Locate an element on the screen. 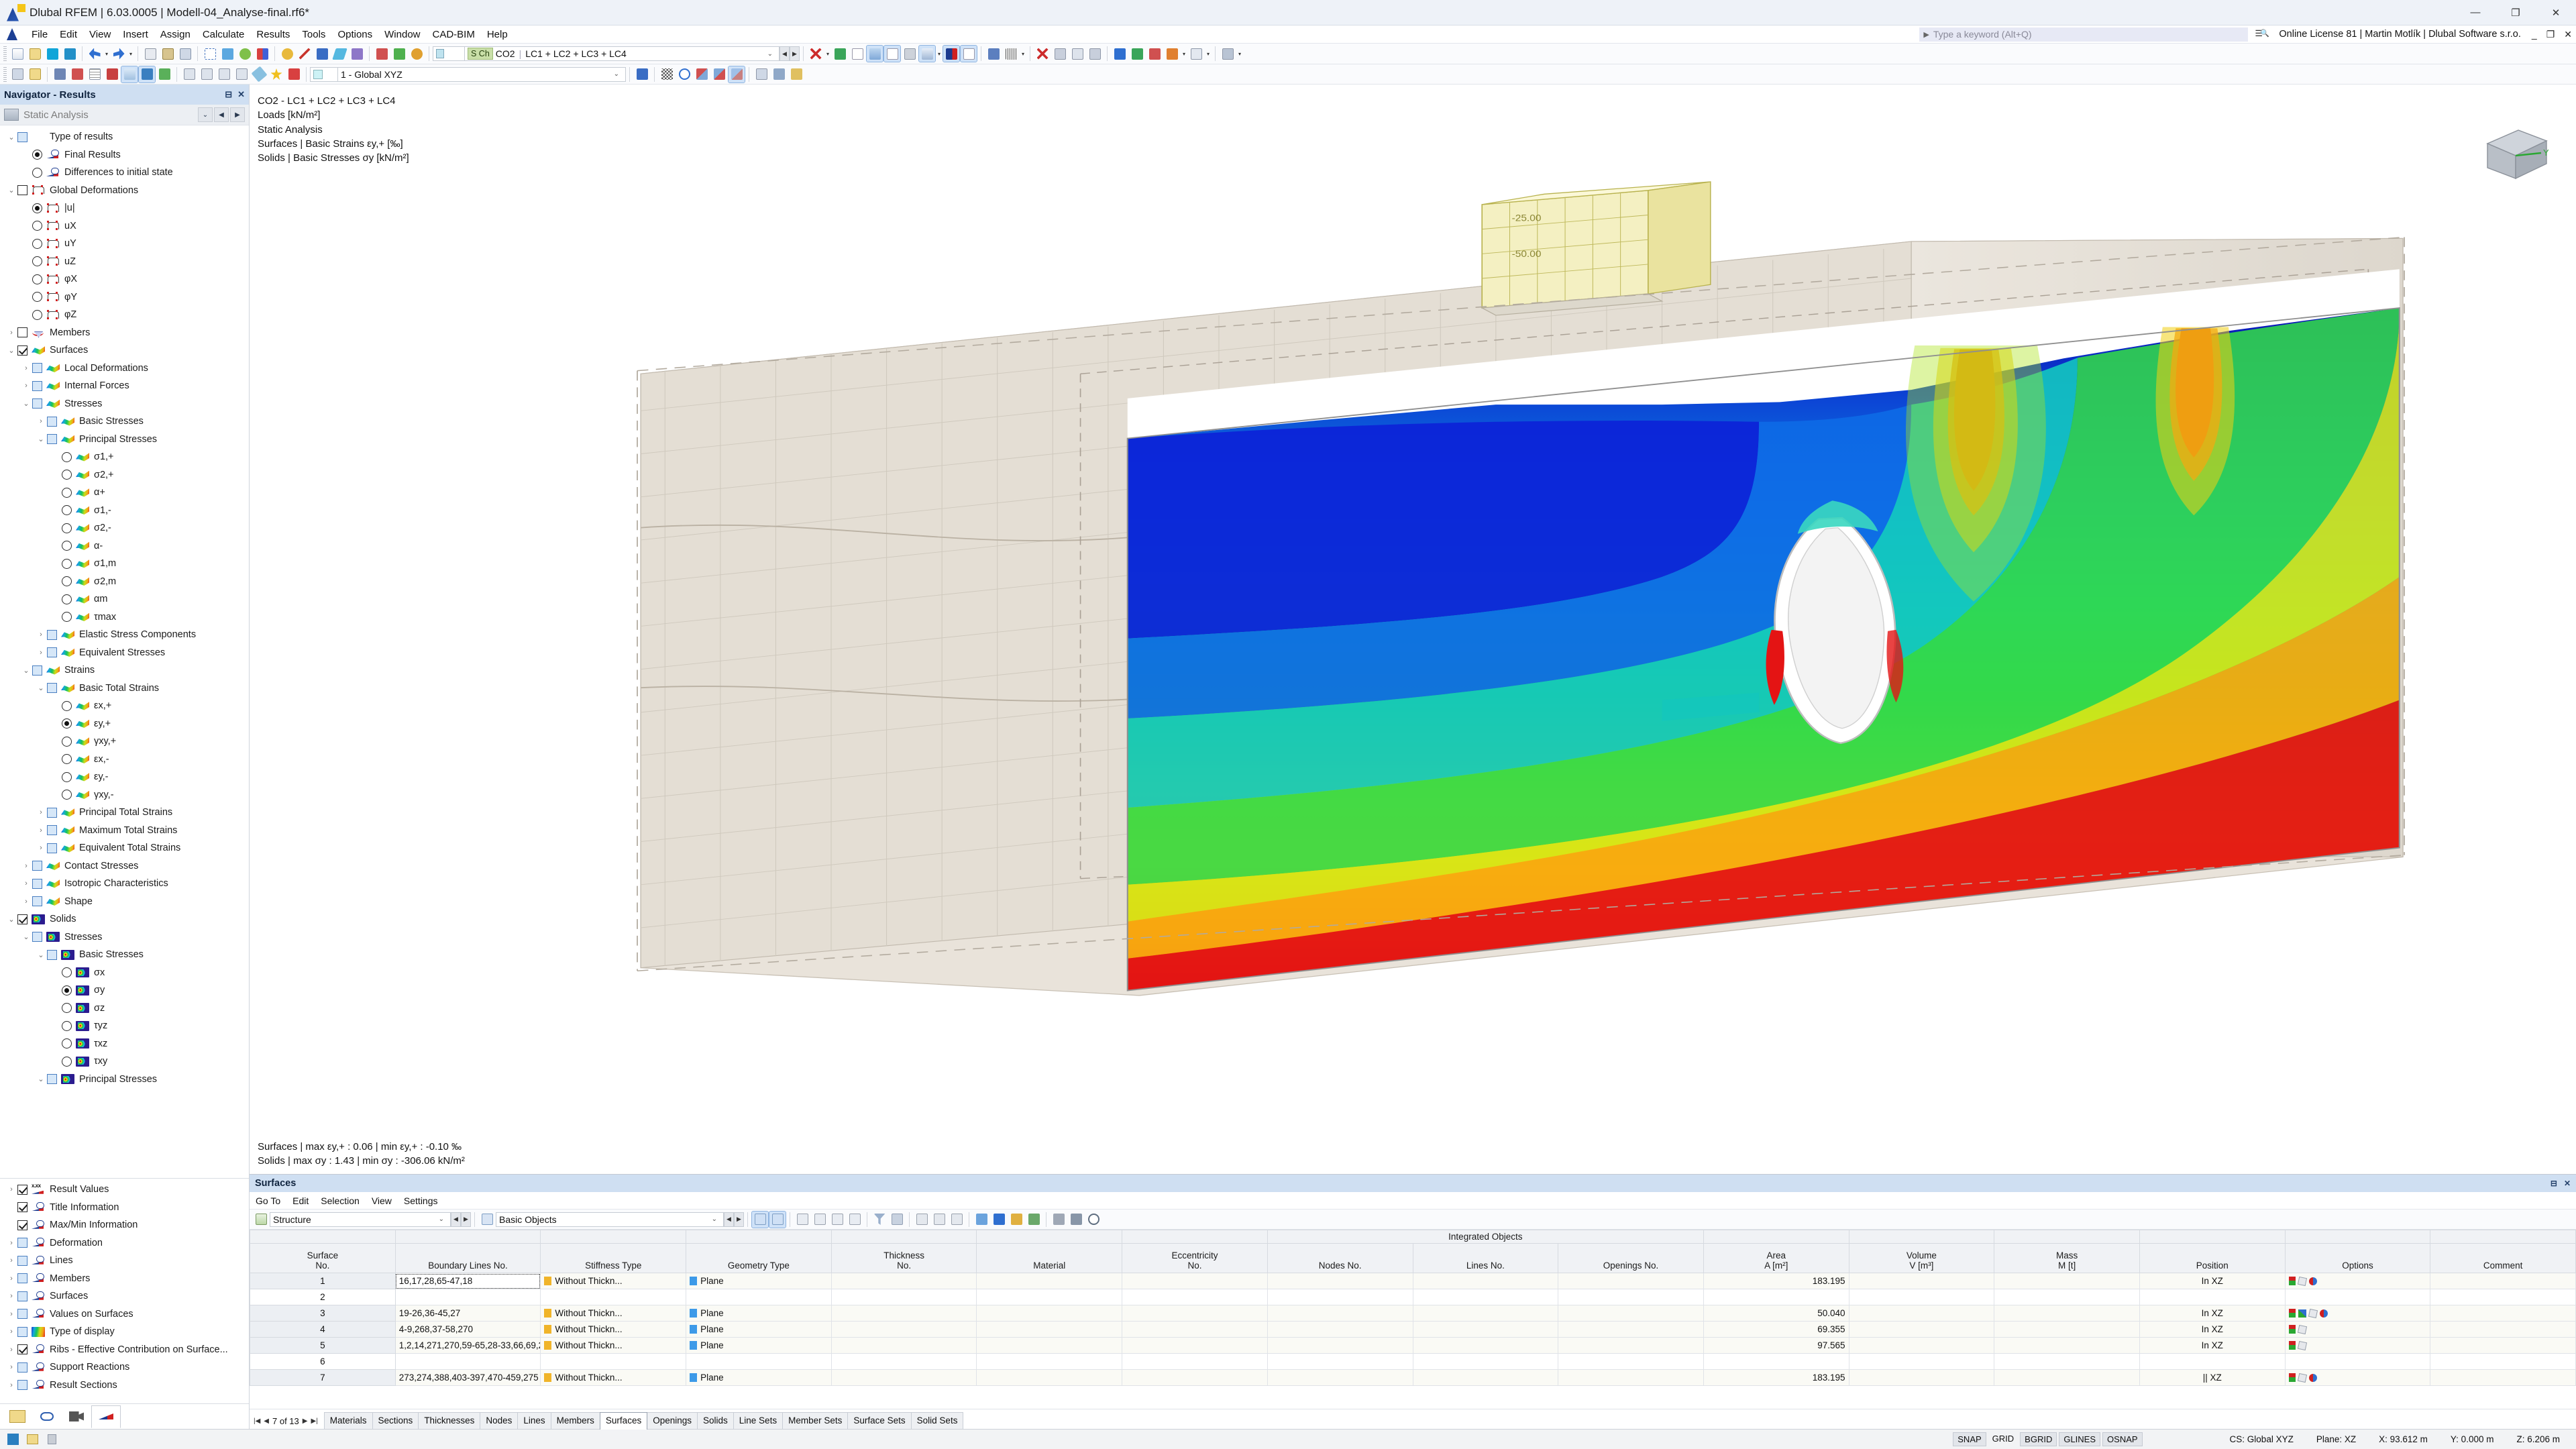 This screenshot has height=1449, width=2576. copy-button is located at coordinates (150, 54).